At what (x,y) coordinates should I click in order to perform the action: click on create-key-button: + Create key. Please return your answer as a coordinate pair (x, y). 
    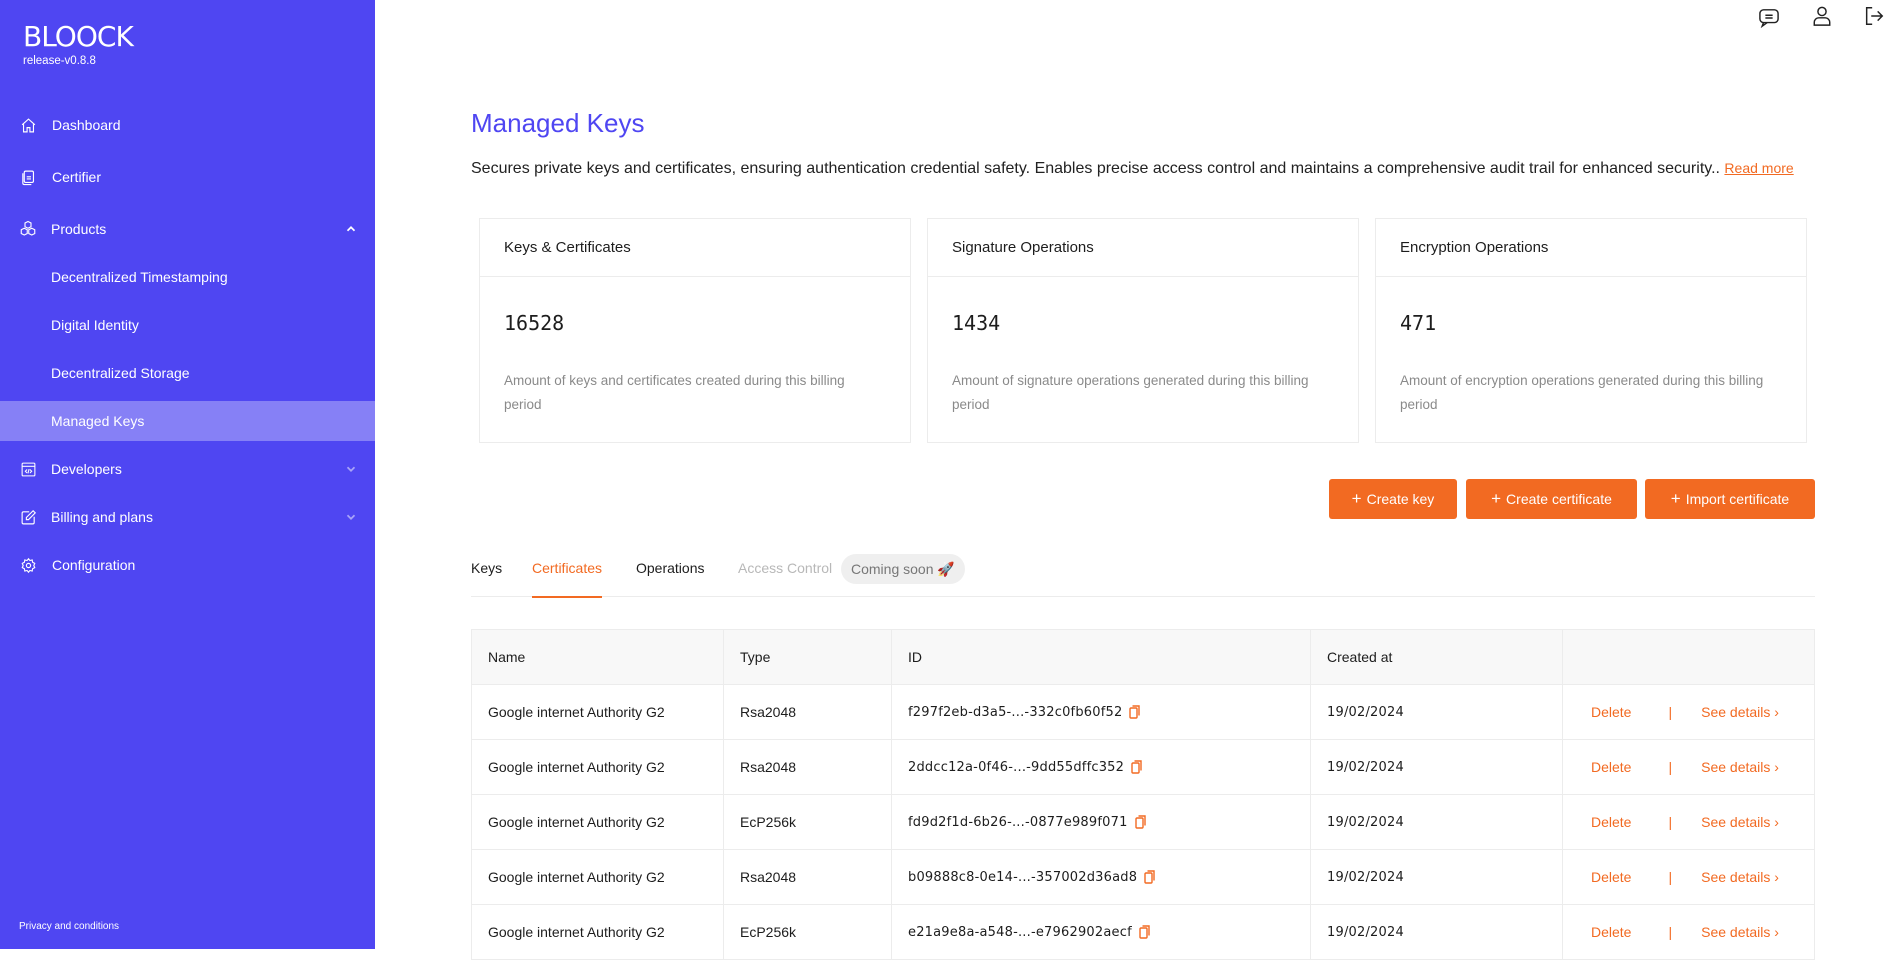
    Looking at the image, I should click on (1393, 499).